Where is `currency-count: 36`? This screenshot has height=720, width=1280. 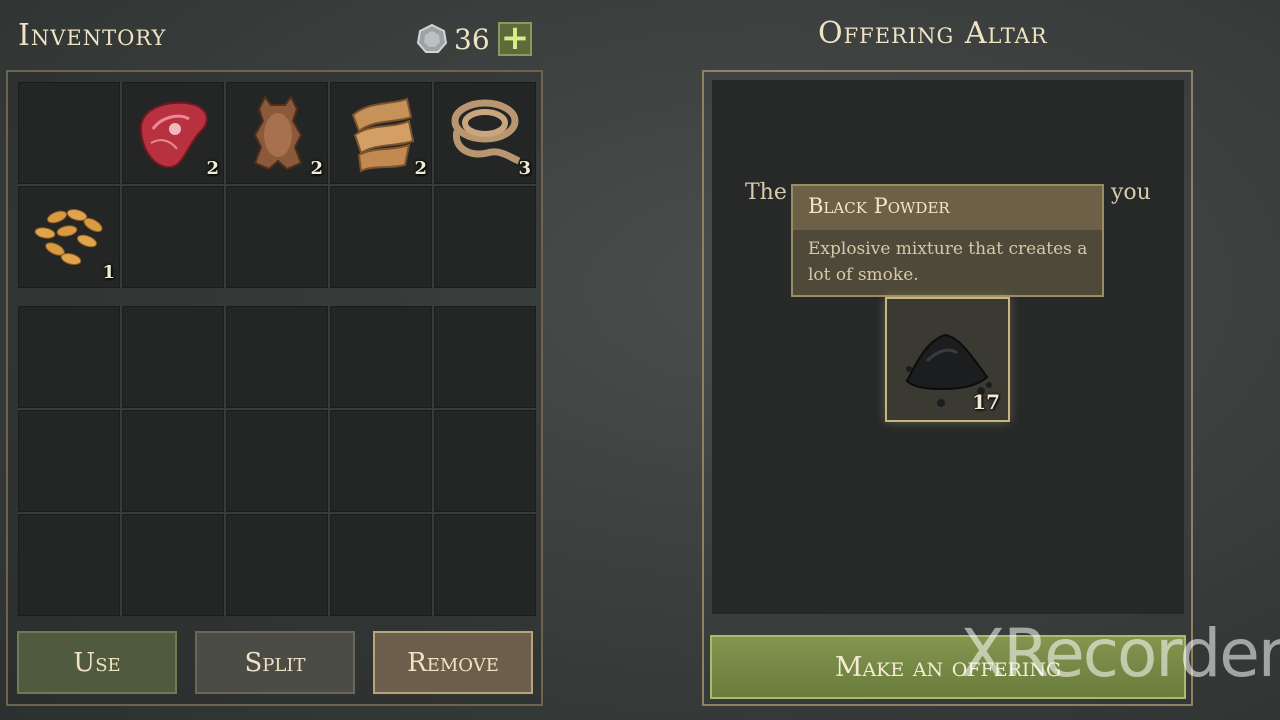
currency-count: 36 is located at coordinates (472, 39).